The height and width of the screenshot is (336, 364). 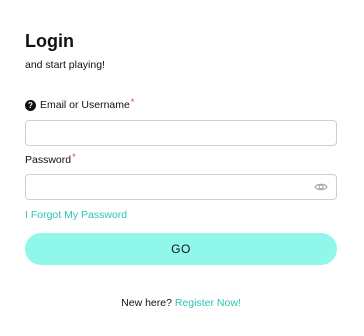 What do you see at coordinates (85, 105) in the screenshot?
I see `email-label: Email or Username` at bounding box center [85, 105].